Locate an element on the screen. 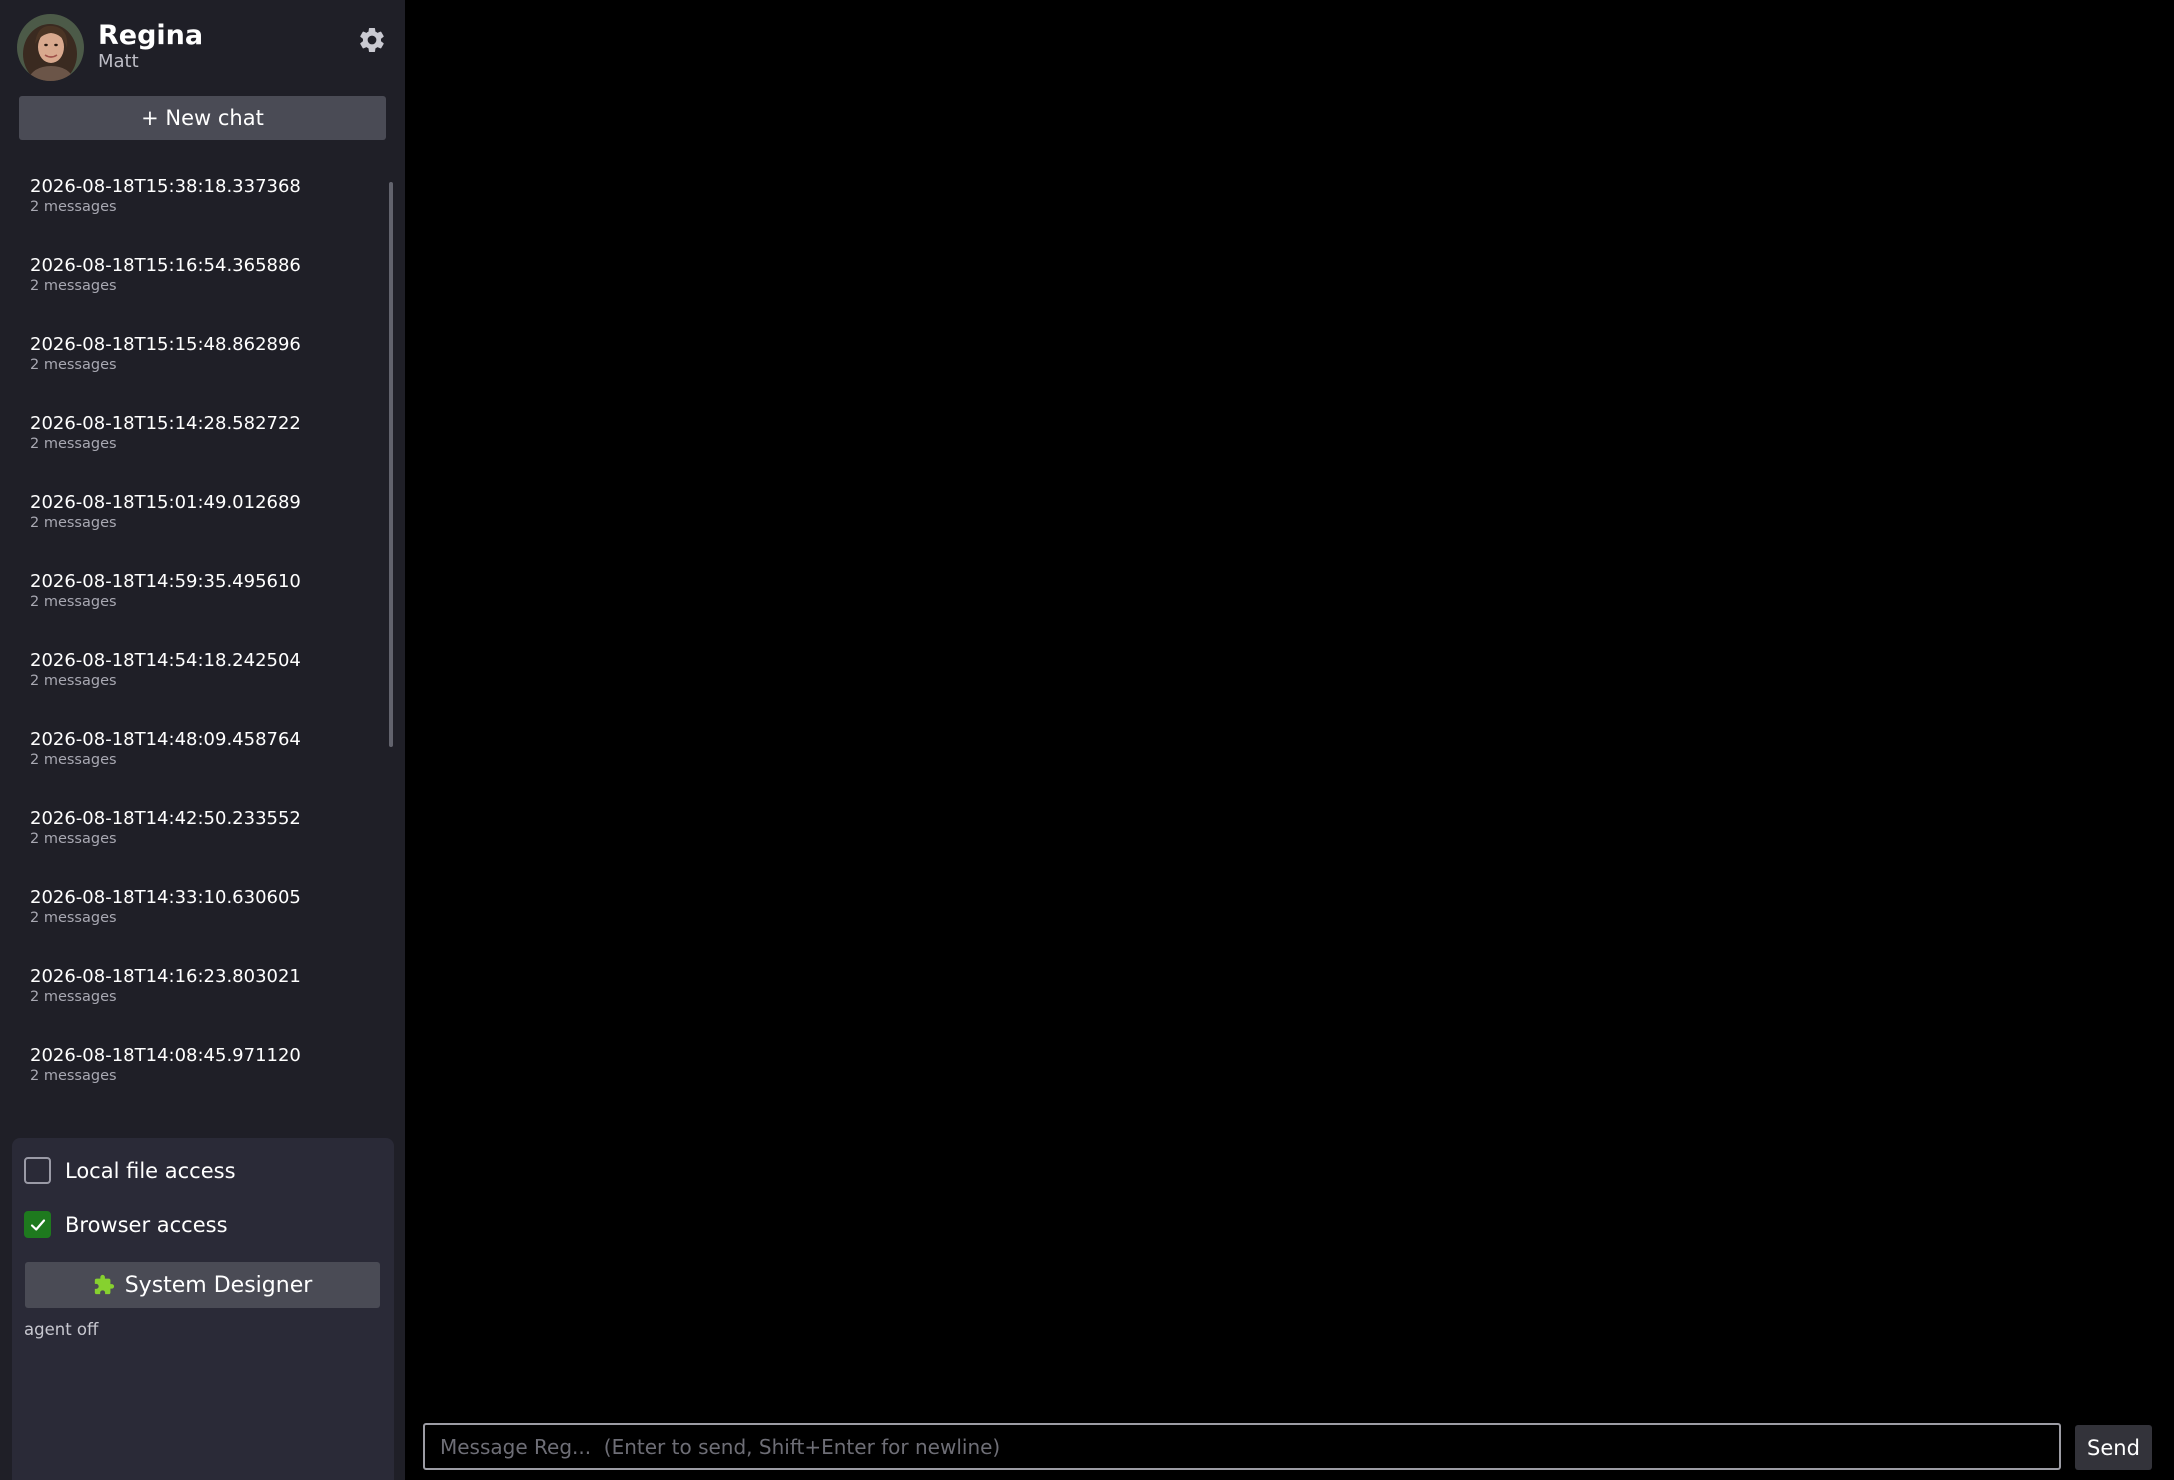  message-input is located at coordinates (1242, 1446).